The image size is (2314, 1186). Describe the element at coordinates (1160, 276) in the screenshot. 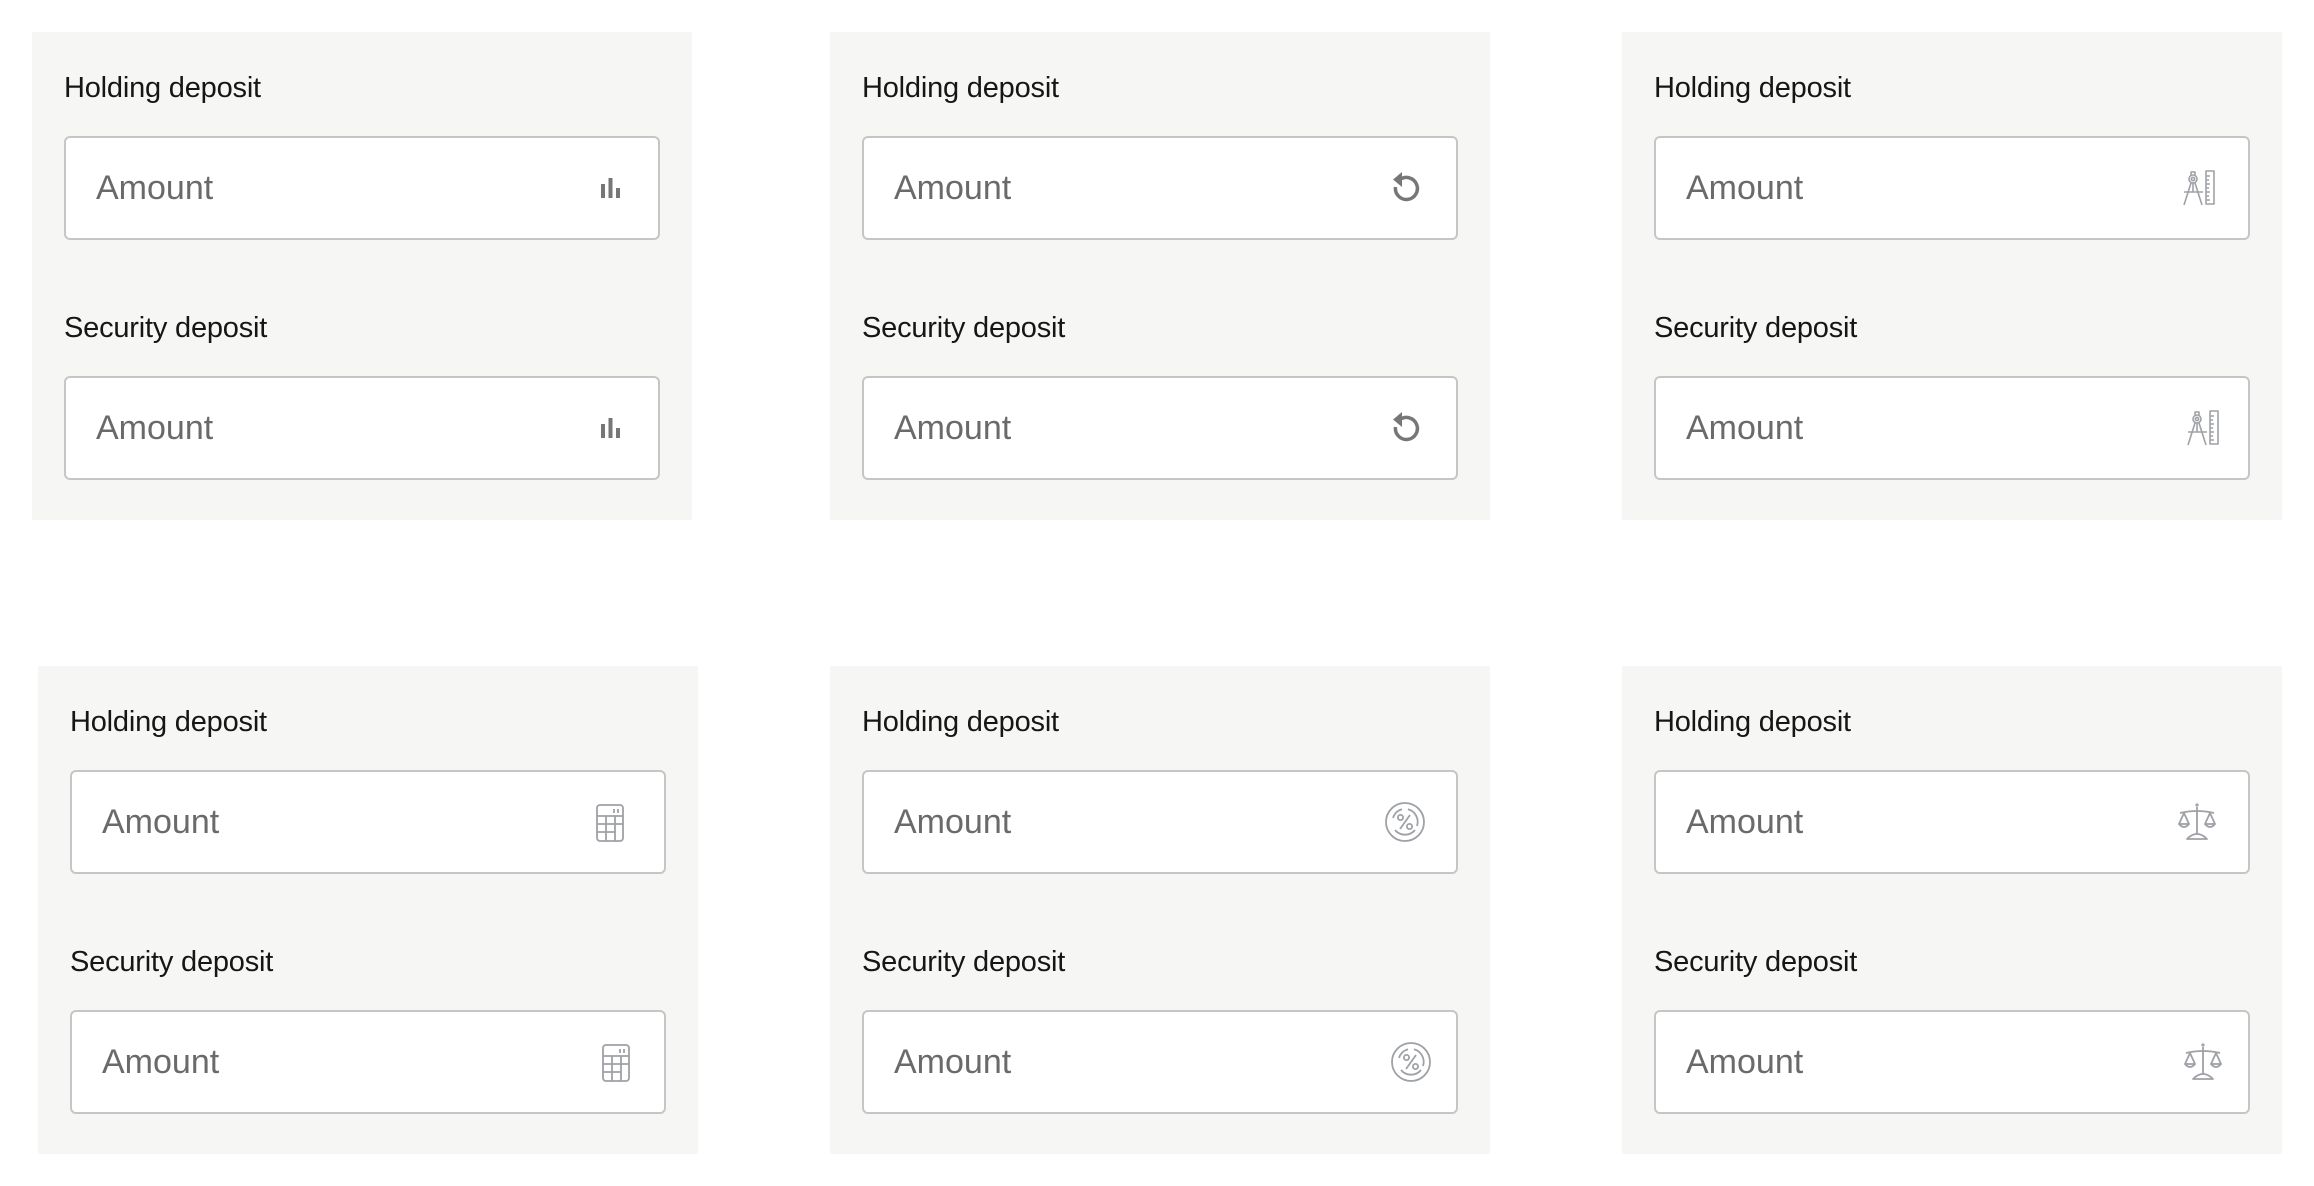

I see `deposit-panel-undo: Holding deposit Security deposit` at that location.